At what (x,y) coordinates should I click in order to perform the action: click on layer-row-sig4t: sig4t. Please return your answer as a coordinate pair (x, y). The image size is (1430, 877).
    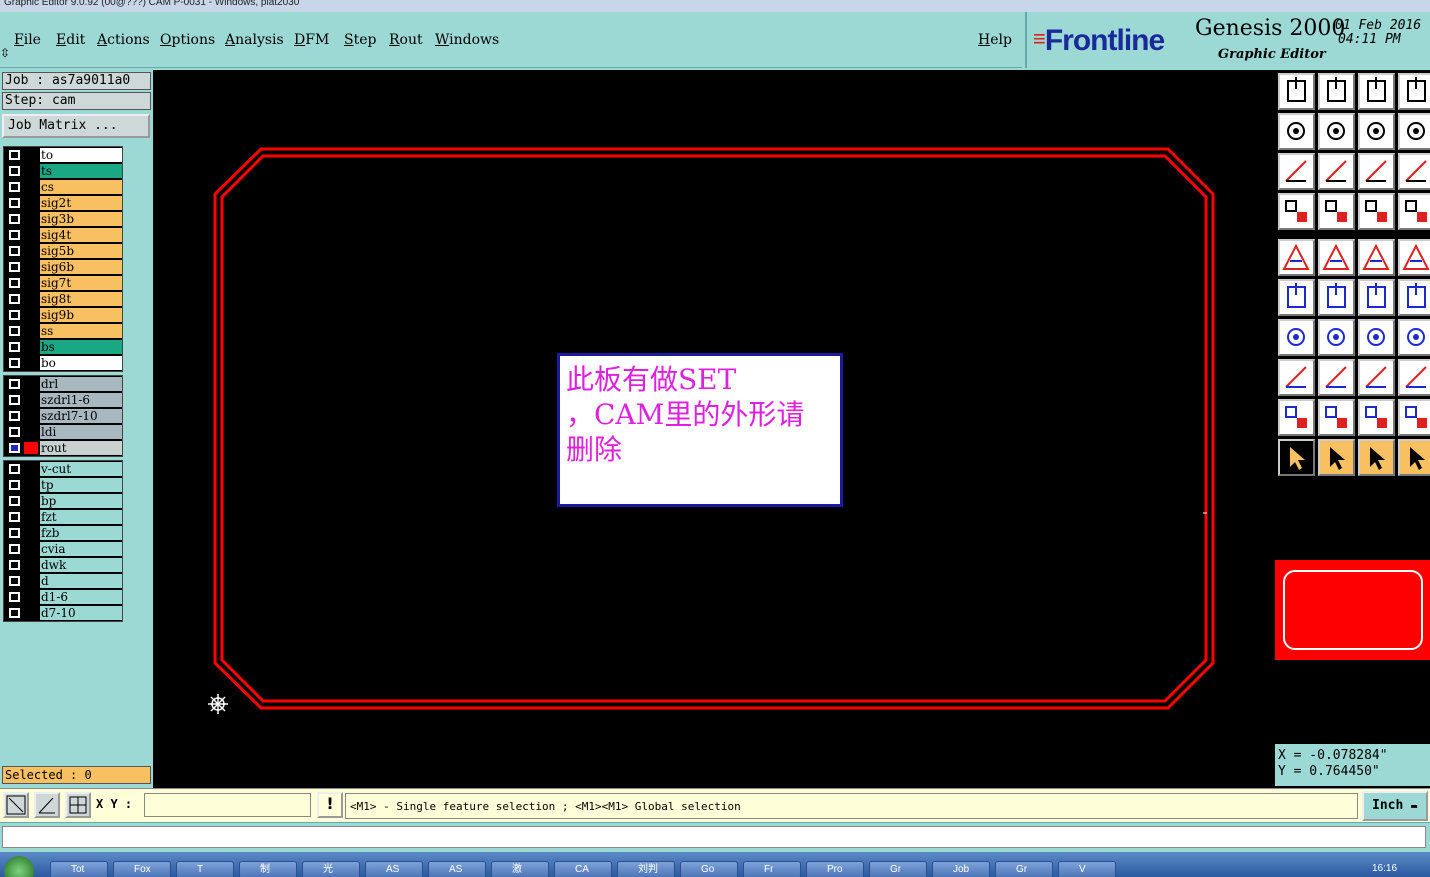
    Looking at the image, I should click on (64, 235).